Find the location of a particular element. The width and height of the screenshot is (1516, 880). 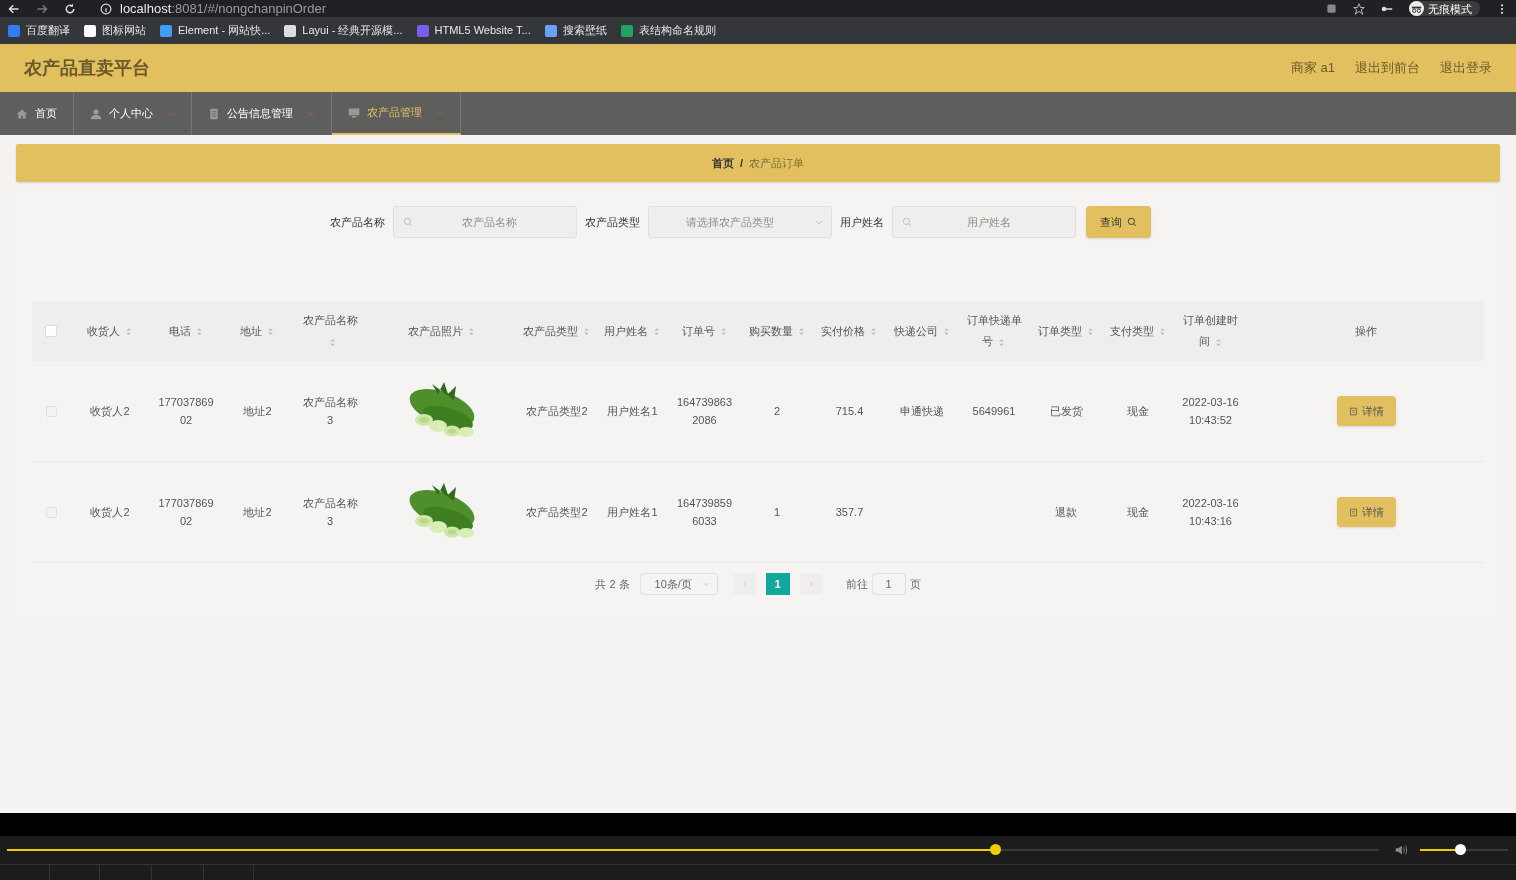

info-icon is located at coordinates (106, 8).